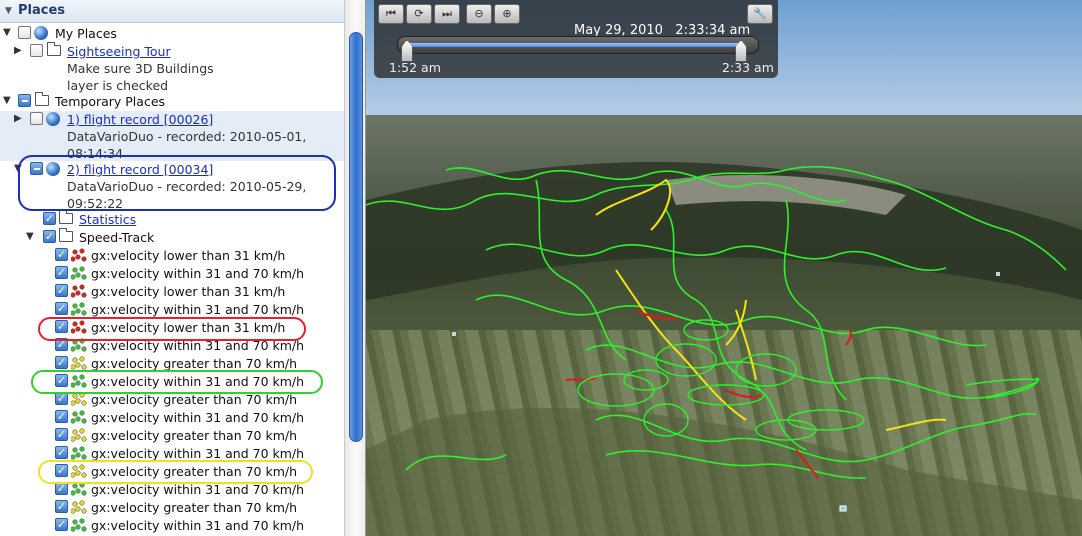 The height and width of the screenshot is (536, 1082). What do you see at coordinates (107, 219) in the screenshot?
I see `statistics-link: Statistics` at bounding box center [107, 219].